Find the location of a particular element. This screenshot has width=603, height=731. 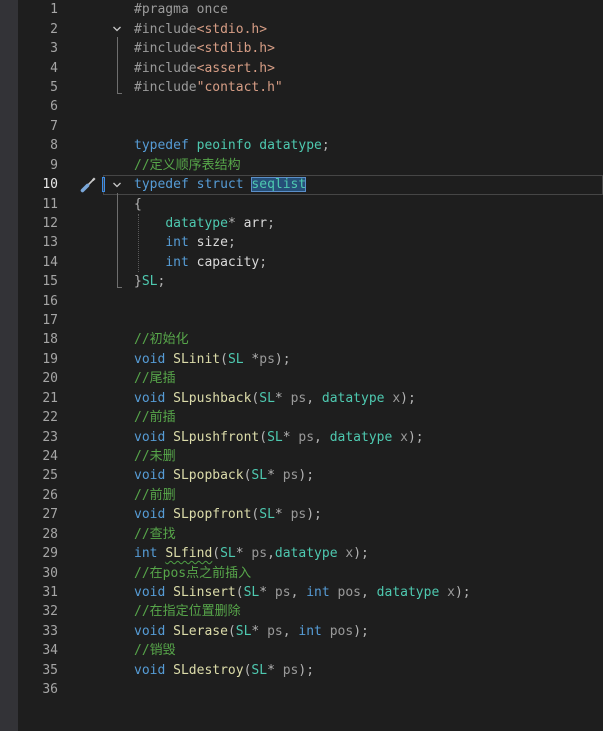

code-text: void SLdestroy(SL* ps); is located at coordinates (224, 670).